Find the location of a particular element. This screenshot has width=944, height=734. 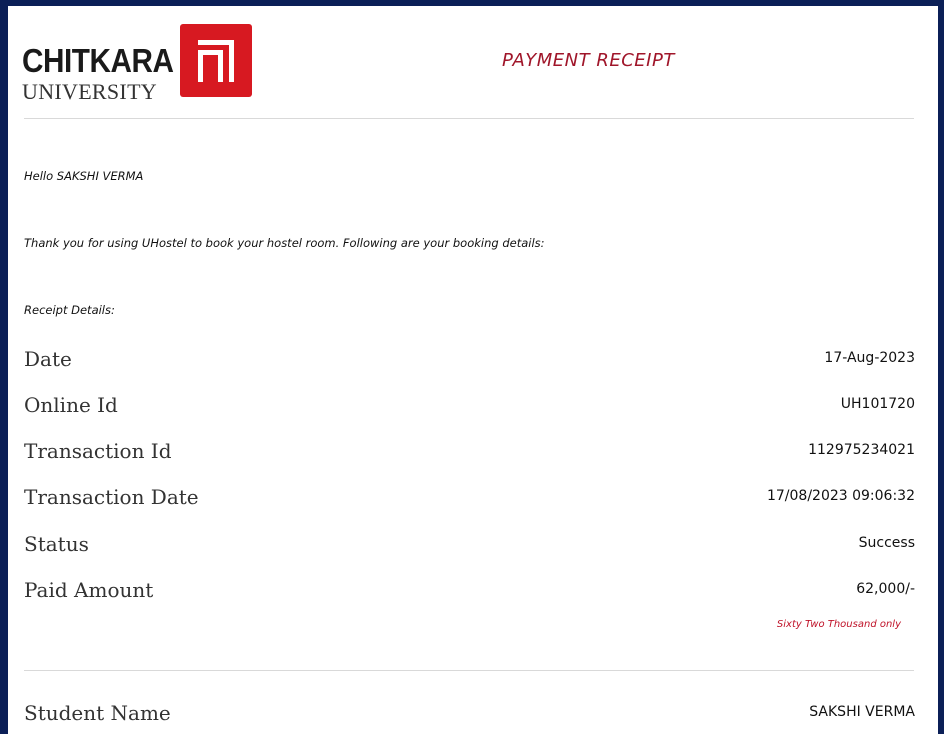

detail-row-transaction-date: Transaction Date 17/08/2023 09:06:32 is located at coordinates (469, 501).